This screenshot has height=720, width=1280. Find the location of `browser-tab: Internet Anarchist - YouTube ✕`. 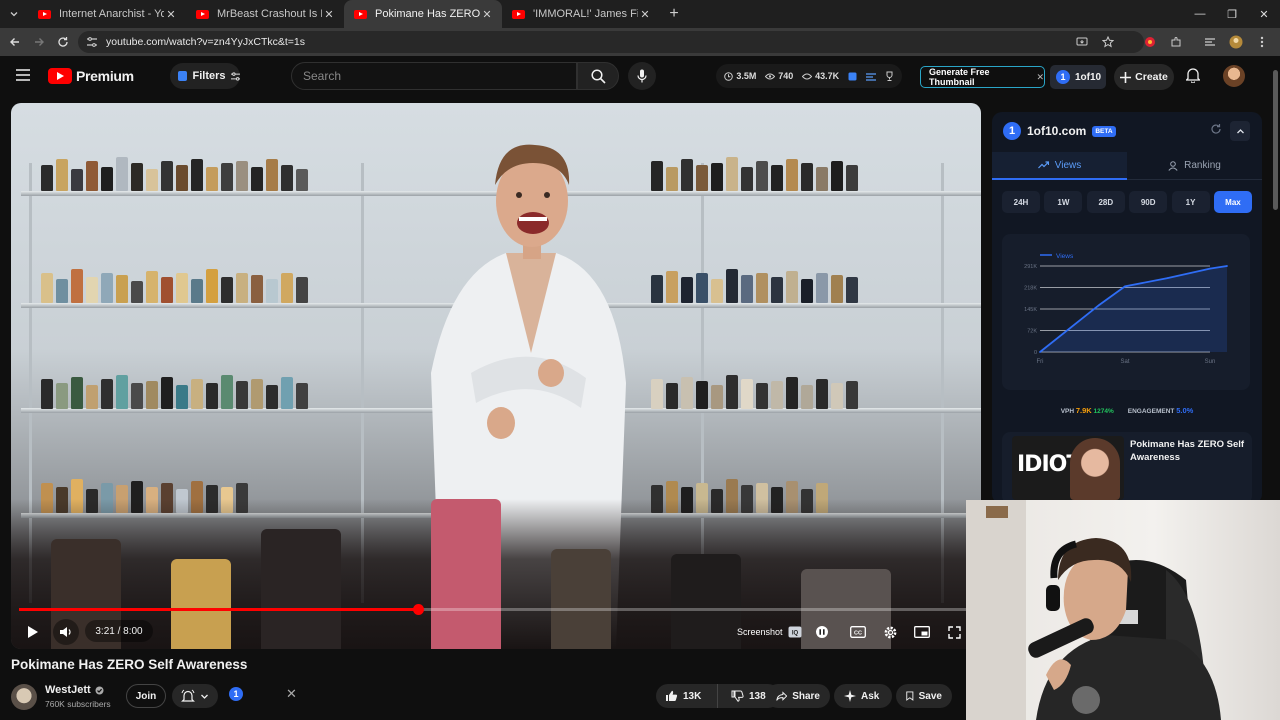

browser-tab: Internet Anarchist - YouTube ✕ is located at coordinates (107, 14).